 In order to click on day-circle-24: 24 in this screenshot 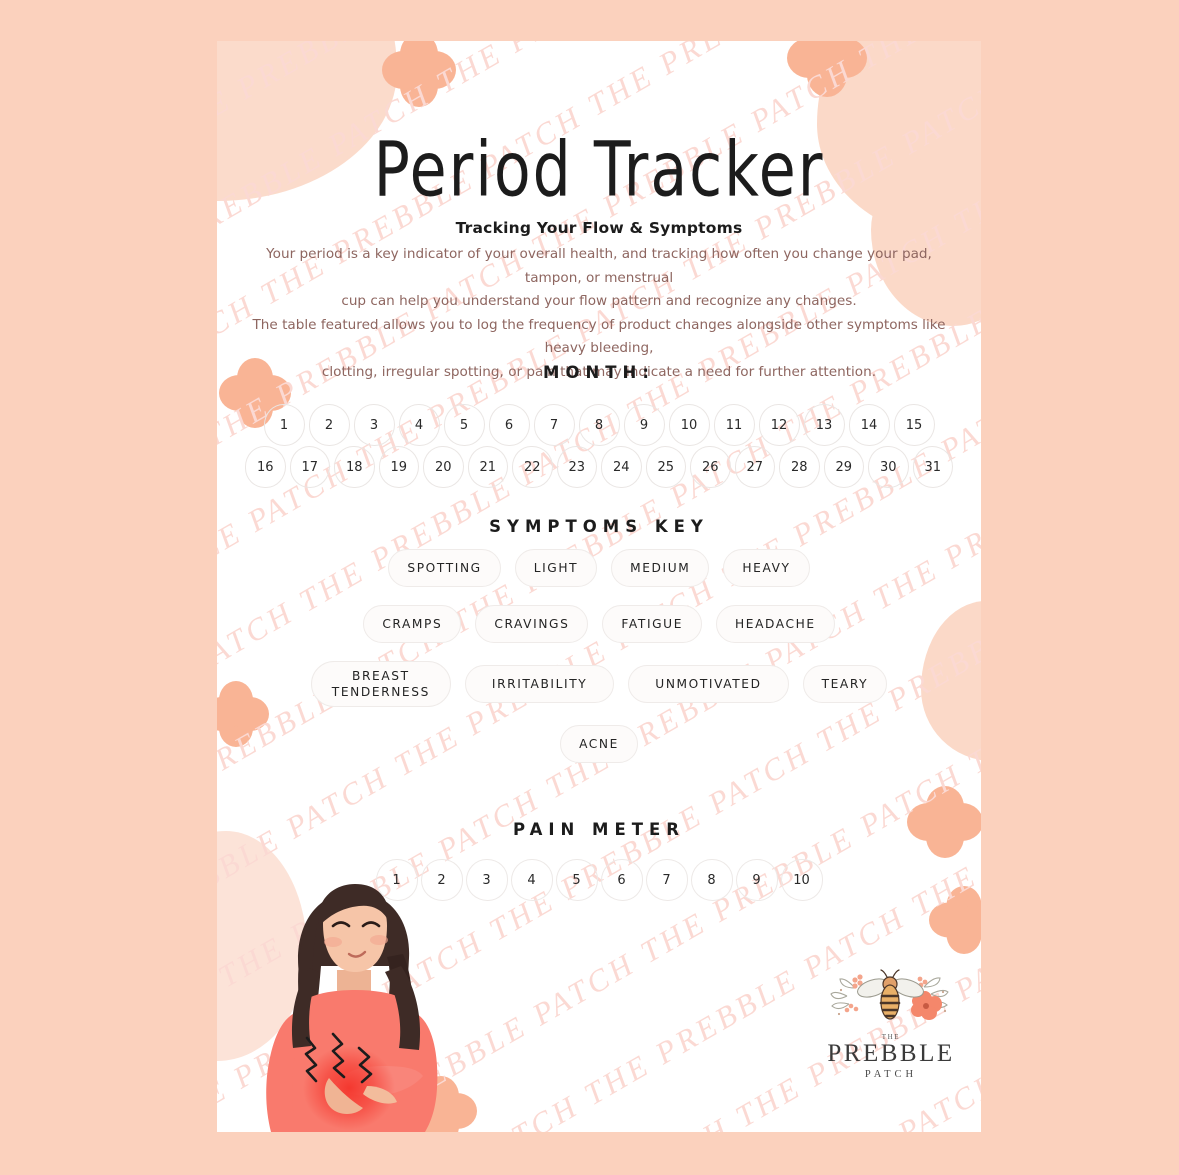, I will do `click(621, 467)`.